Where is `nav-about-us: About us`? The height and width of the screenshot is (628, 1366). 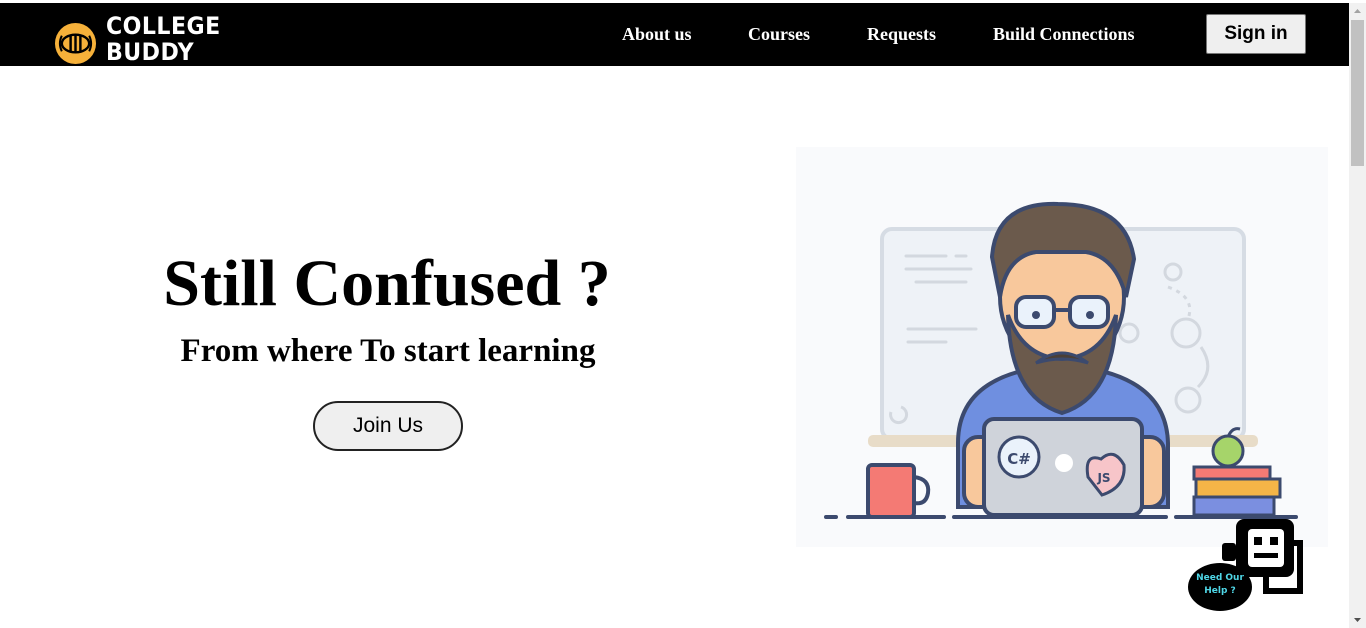
nav-about-us: About us is located at coordinates (657, 34).